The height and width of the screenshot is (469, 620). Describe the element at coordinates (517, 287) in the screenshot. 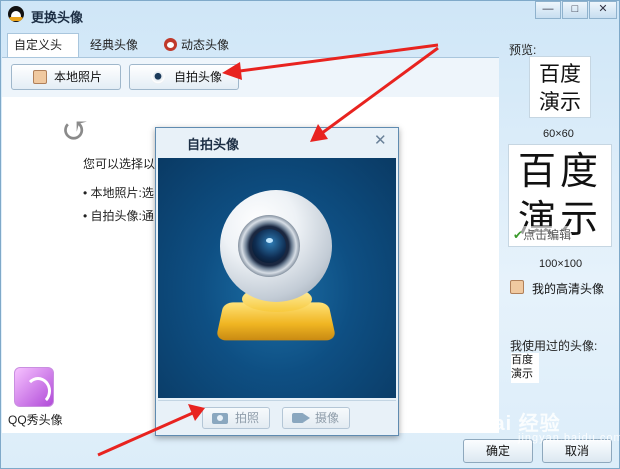

I see `hd-avatar-icon` at that location.